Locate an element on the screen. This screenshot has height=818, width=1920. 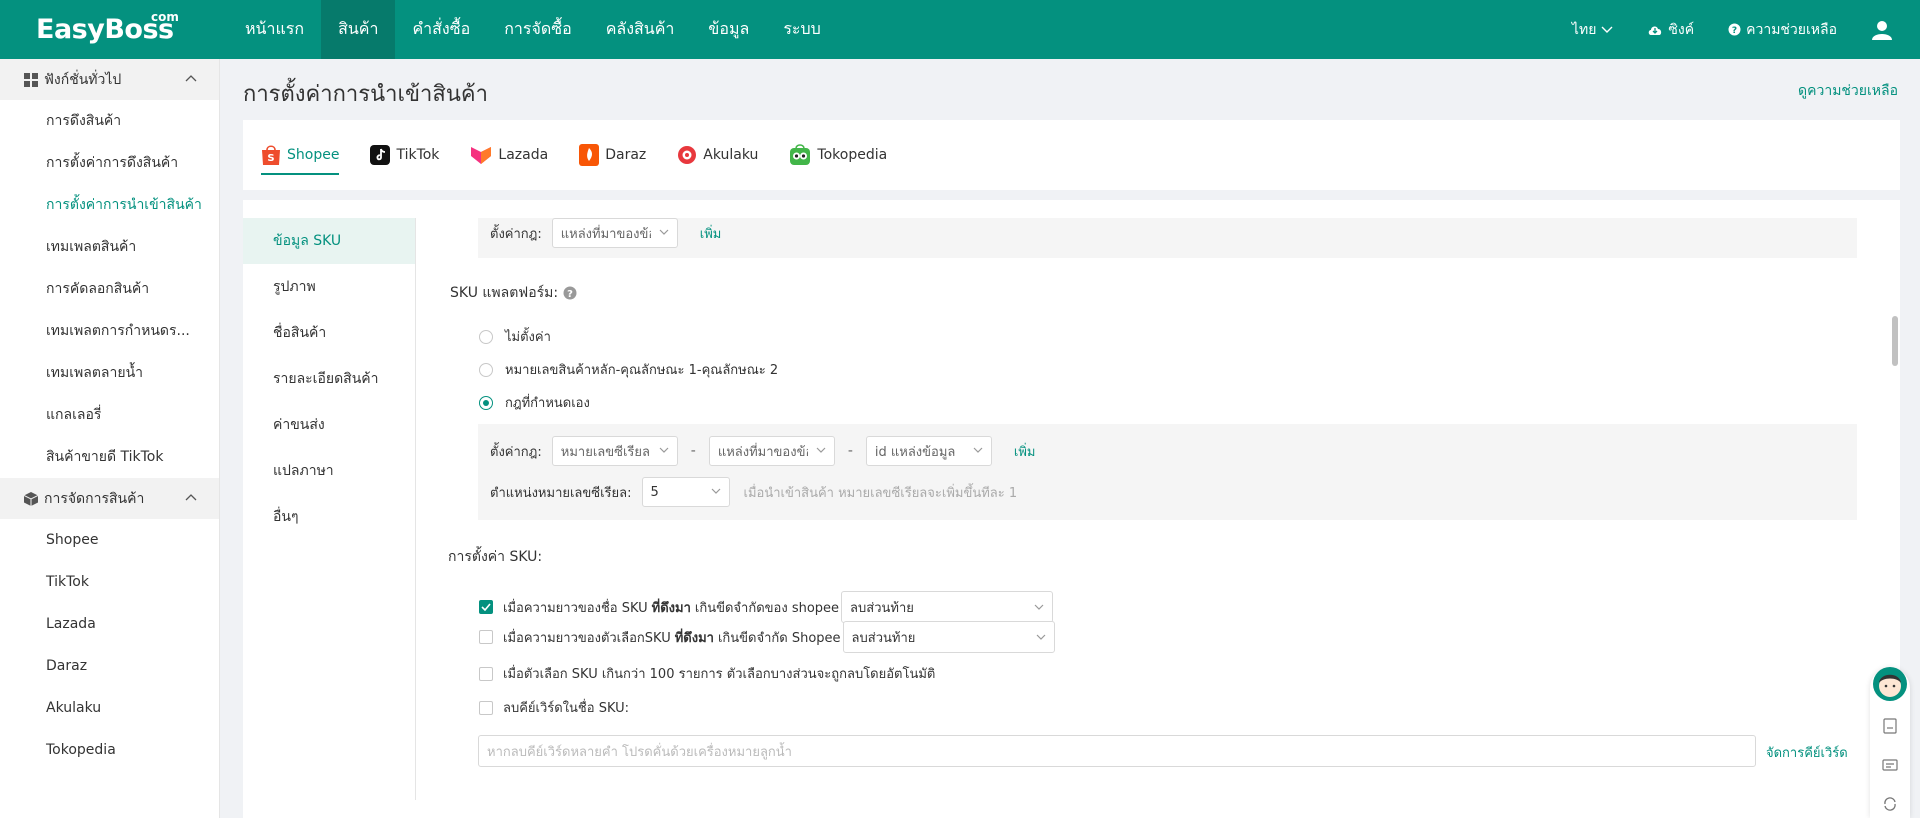
subnav-sku-info: ข้อมูล SKU is located at coordinates (329, 241).